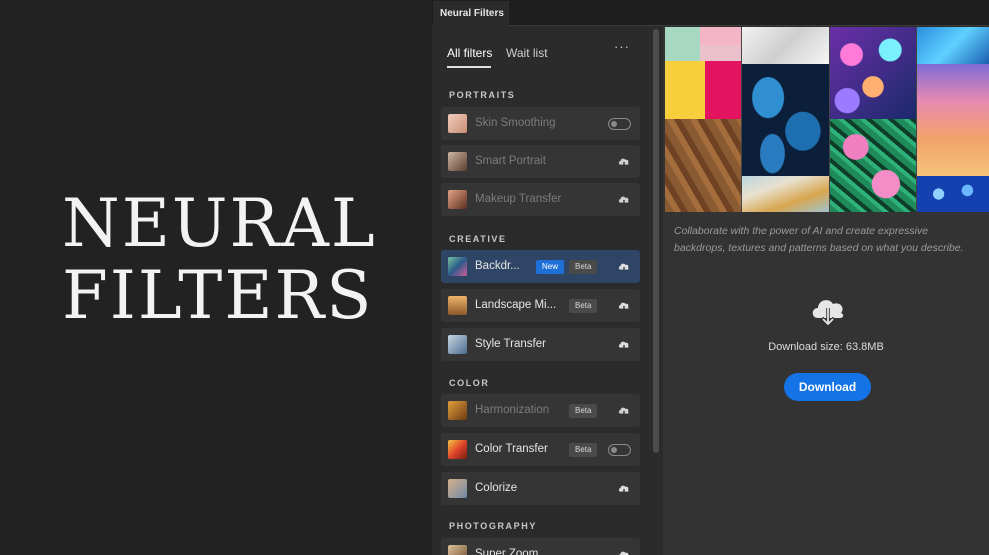 The image size is (989, 555). I want to click on section-creative: CREATIVE, so click(478, 239).